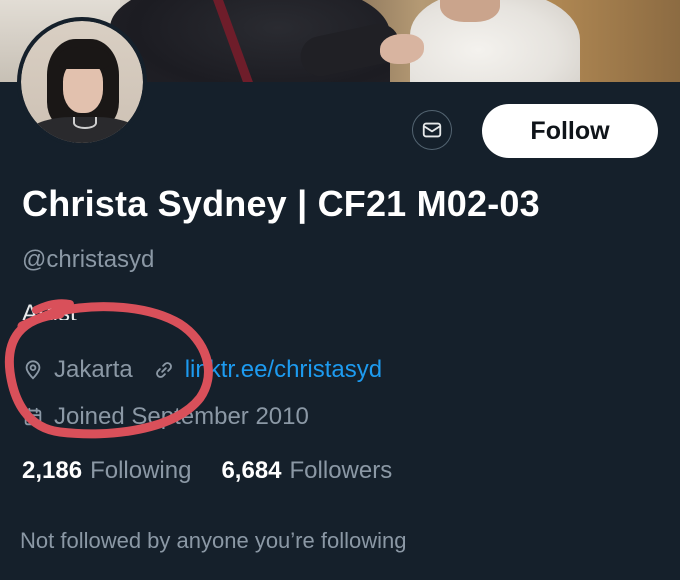 Image resolution: width=680 pixels, height=580 pixels. I want to click on follow-stats: 2,186 Following 6,684 Followers, so click(207, 471).